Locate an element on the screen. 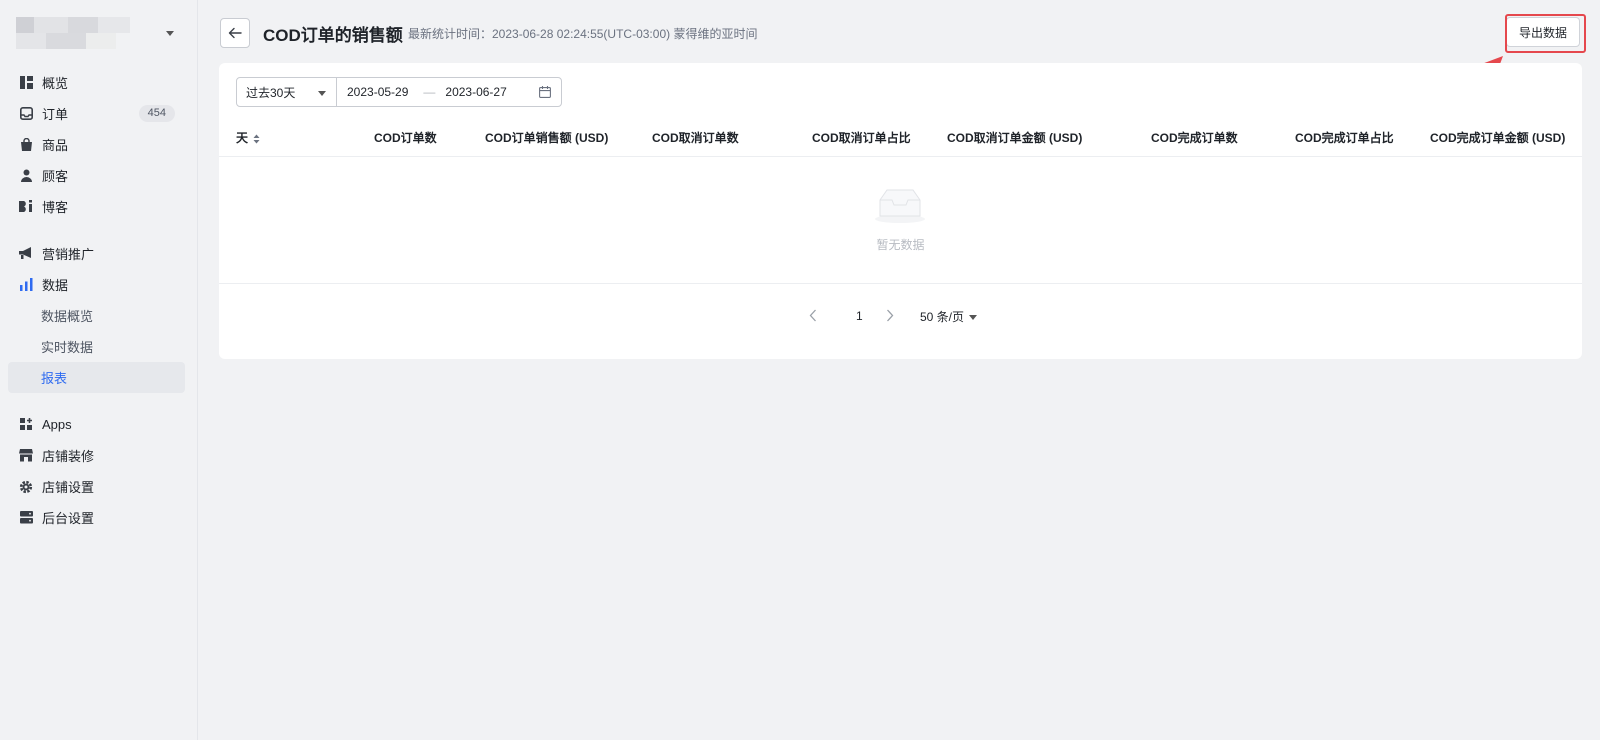 The height and width of the screenshot is (740, 1600). date-range-picker: 2023-05-29 — 2023-06-27 is located at coordinates (449, 92).